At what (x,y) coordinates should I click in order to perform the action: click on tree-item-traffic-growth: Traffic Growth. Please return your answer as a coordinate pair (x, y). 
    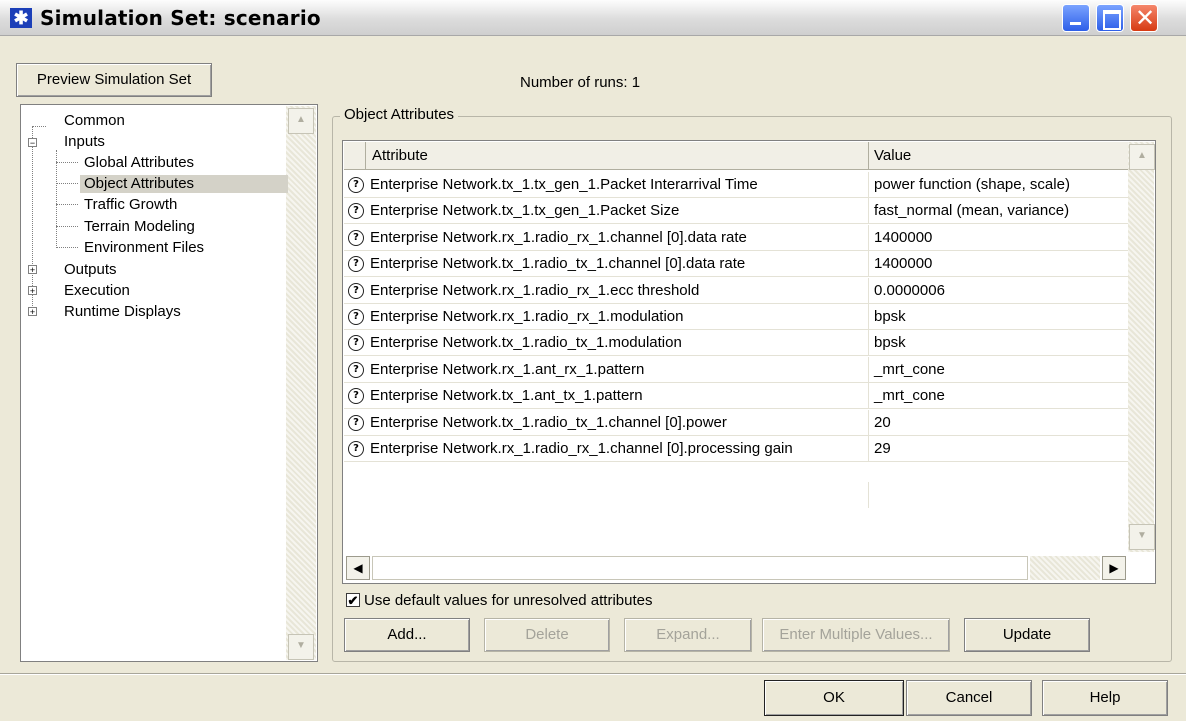
    Looking at the image, I should click on (130, 205).